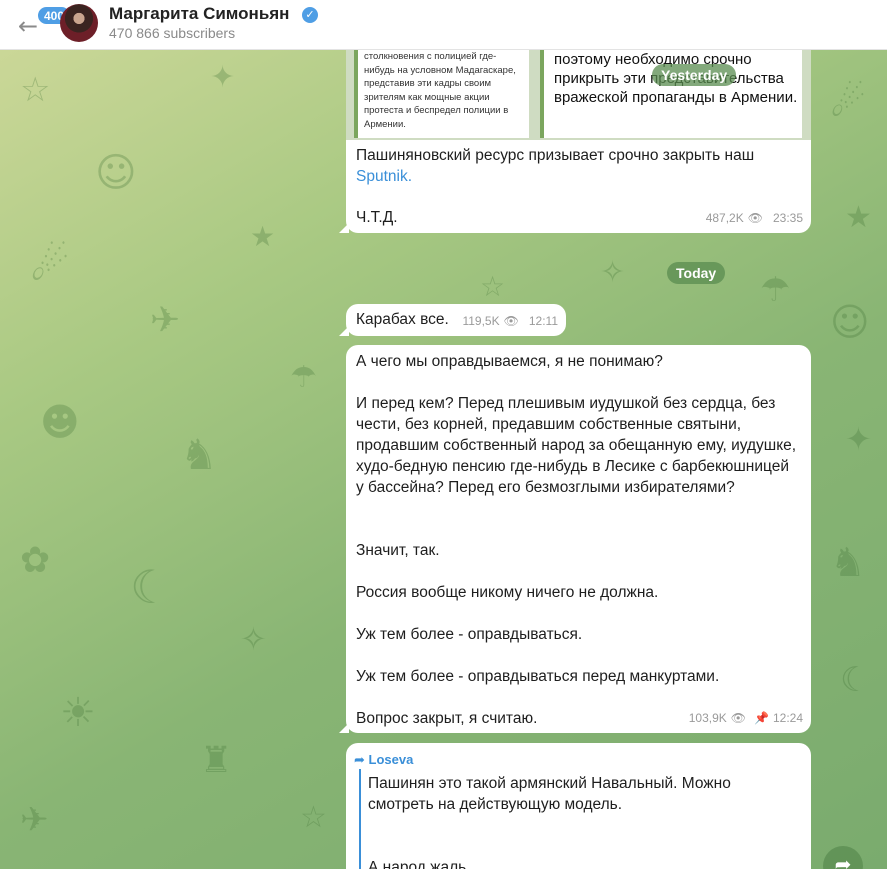  Describe the element at coordinates (391, 759) in the screenshot. I see `forwarded-author: Loseva` at that location.